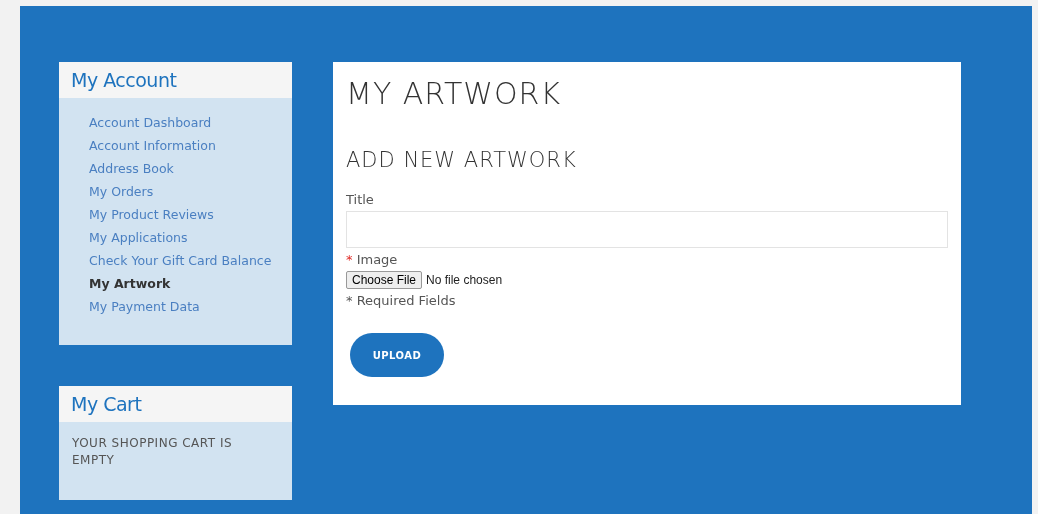  I want to click on field-label: * Image, so click(372, 259).